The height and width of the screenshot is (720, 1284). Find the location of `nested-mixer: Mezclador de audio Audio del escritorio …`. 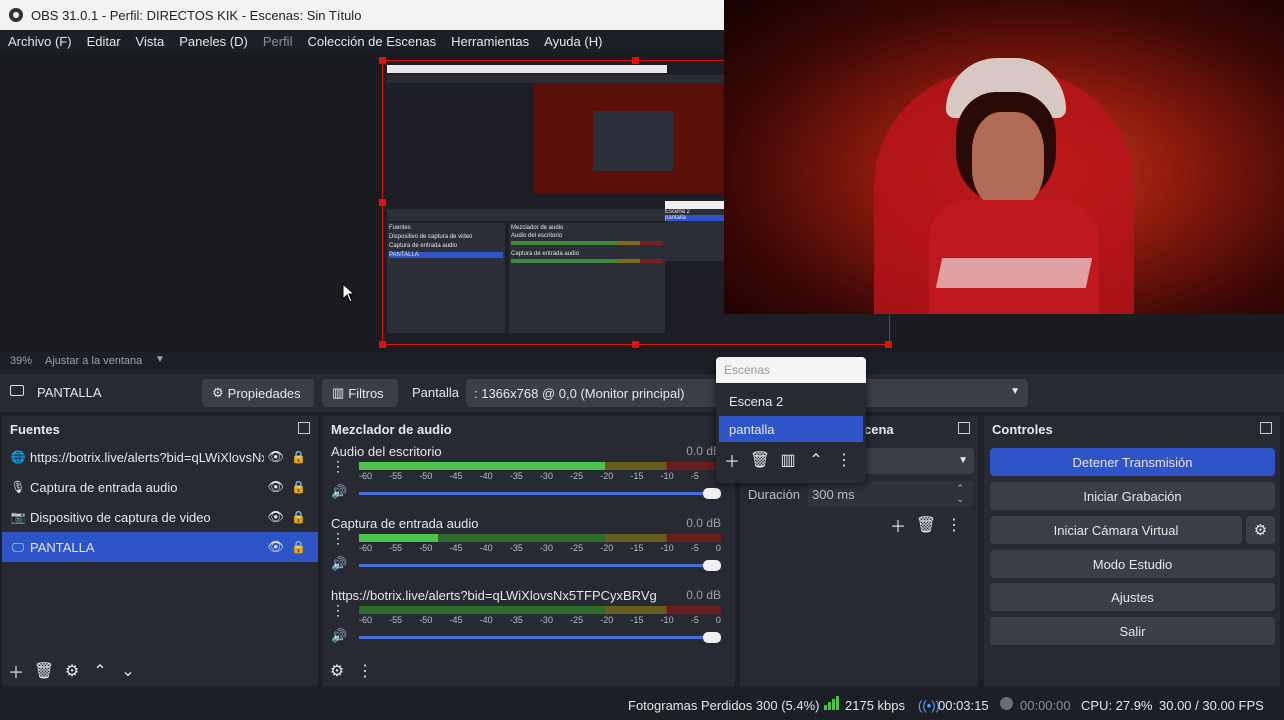

nested-mixer: Mezclador de audio Audio del escritorio … is located at coordinates (587, 278).